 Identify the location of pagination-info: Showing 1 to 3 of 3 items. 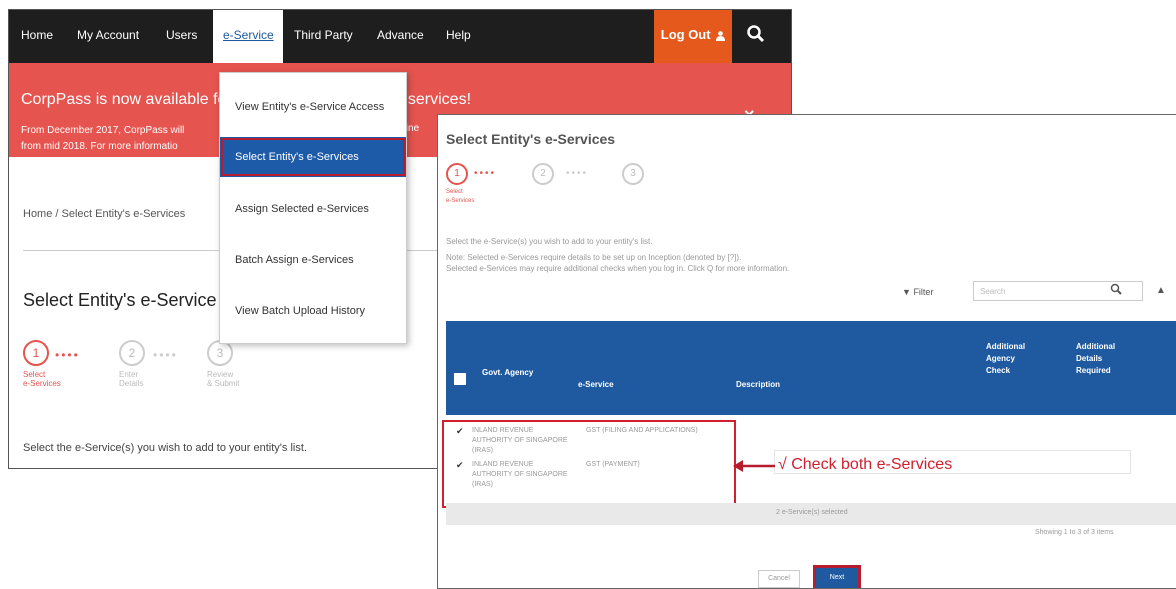
(1074, 532).